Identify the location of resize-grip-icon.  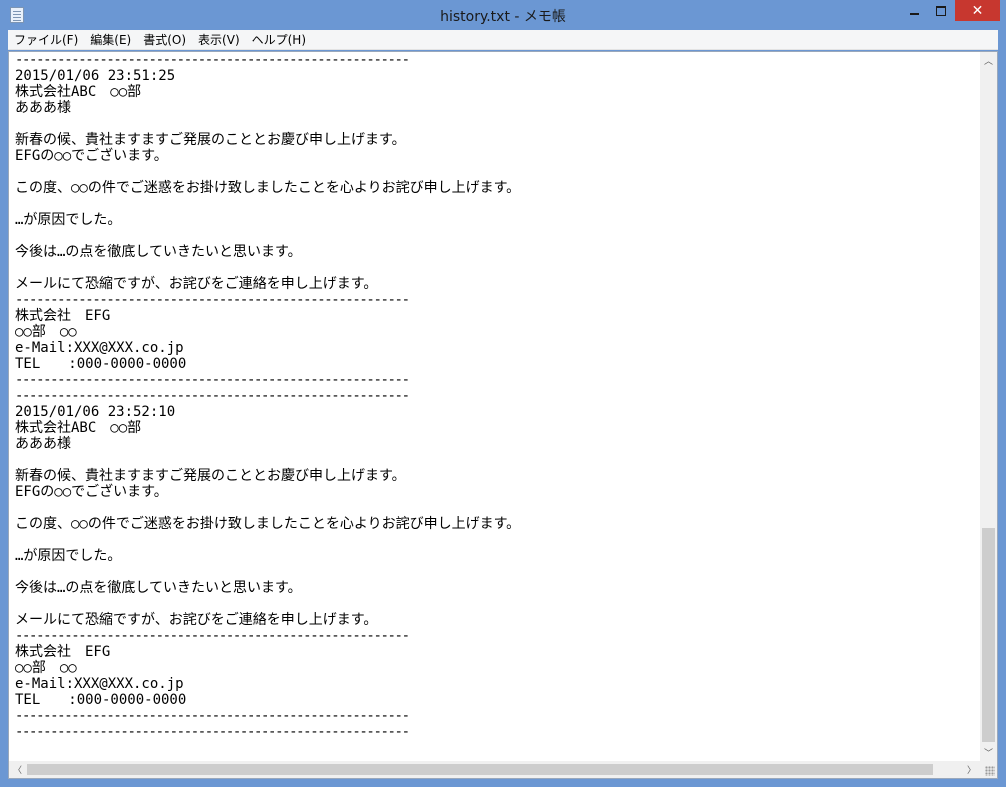
(990, 771).